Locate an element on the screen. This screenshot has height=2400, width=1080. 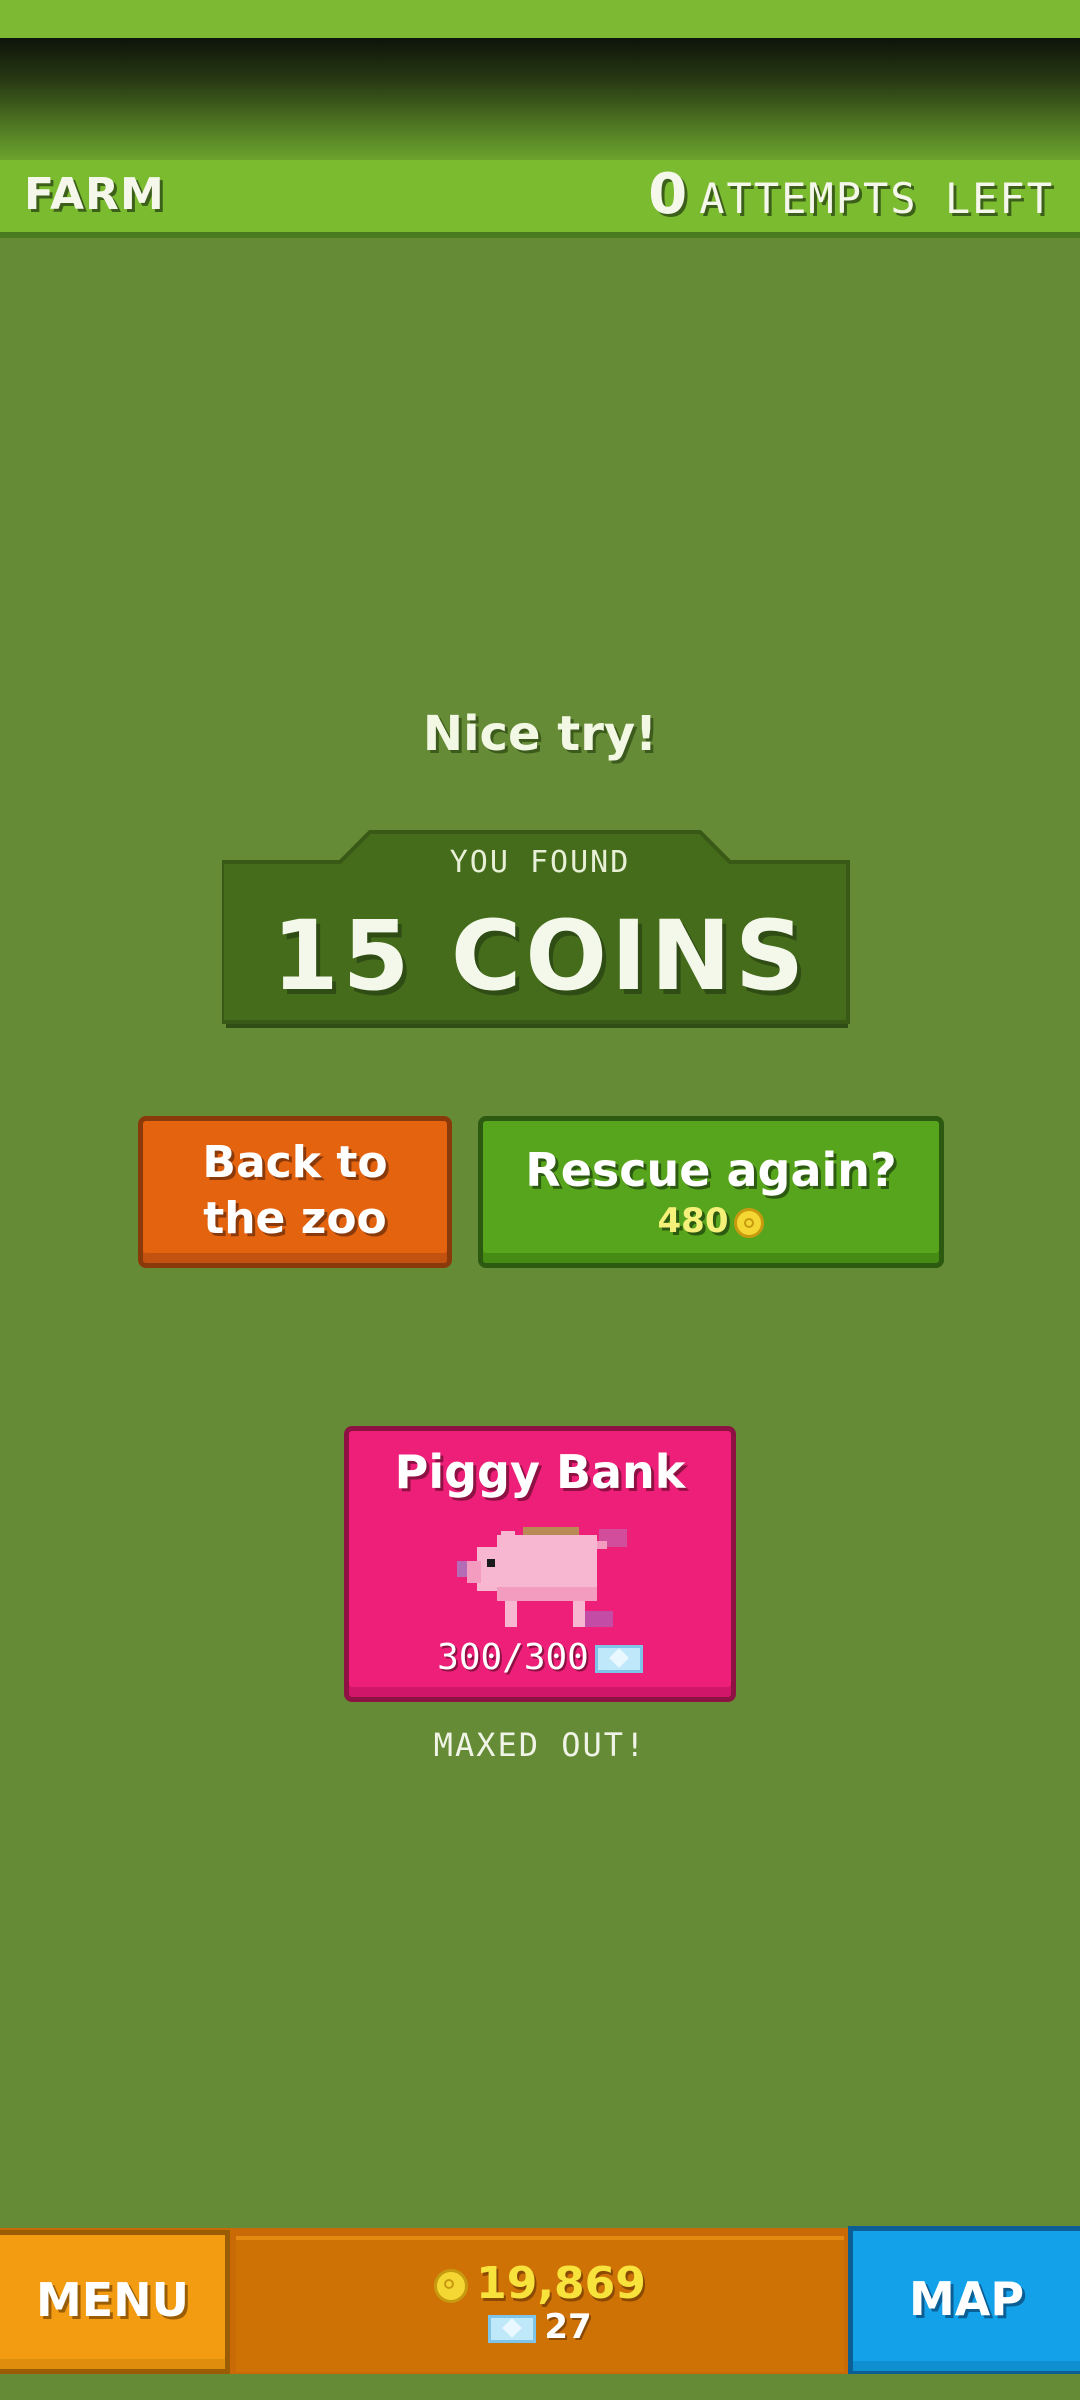
piggy-bank-progress-row: 300/300 is located at coordinates (540, 1657).